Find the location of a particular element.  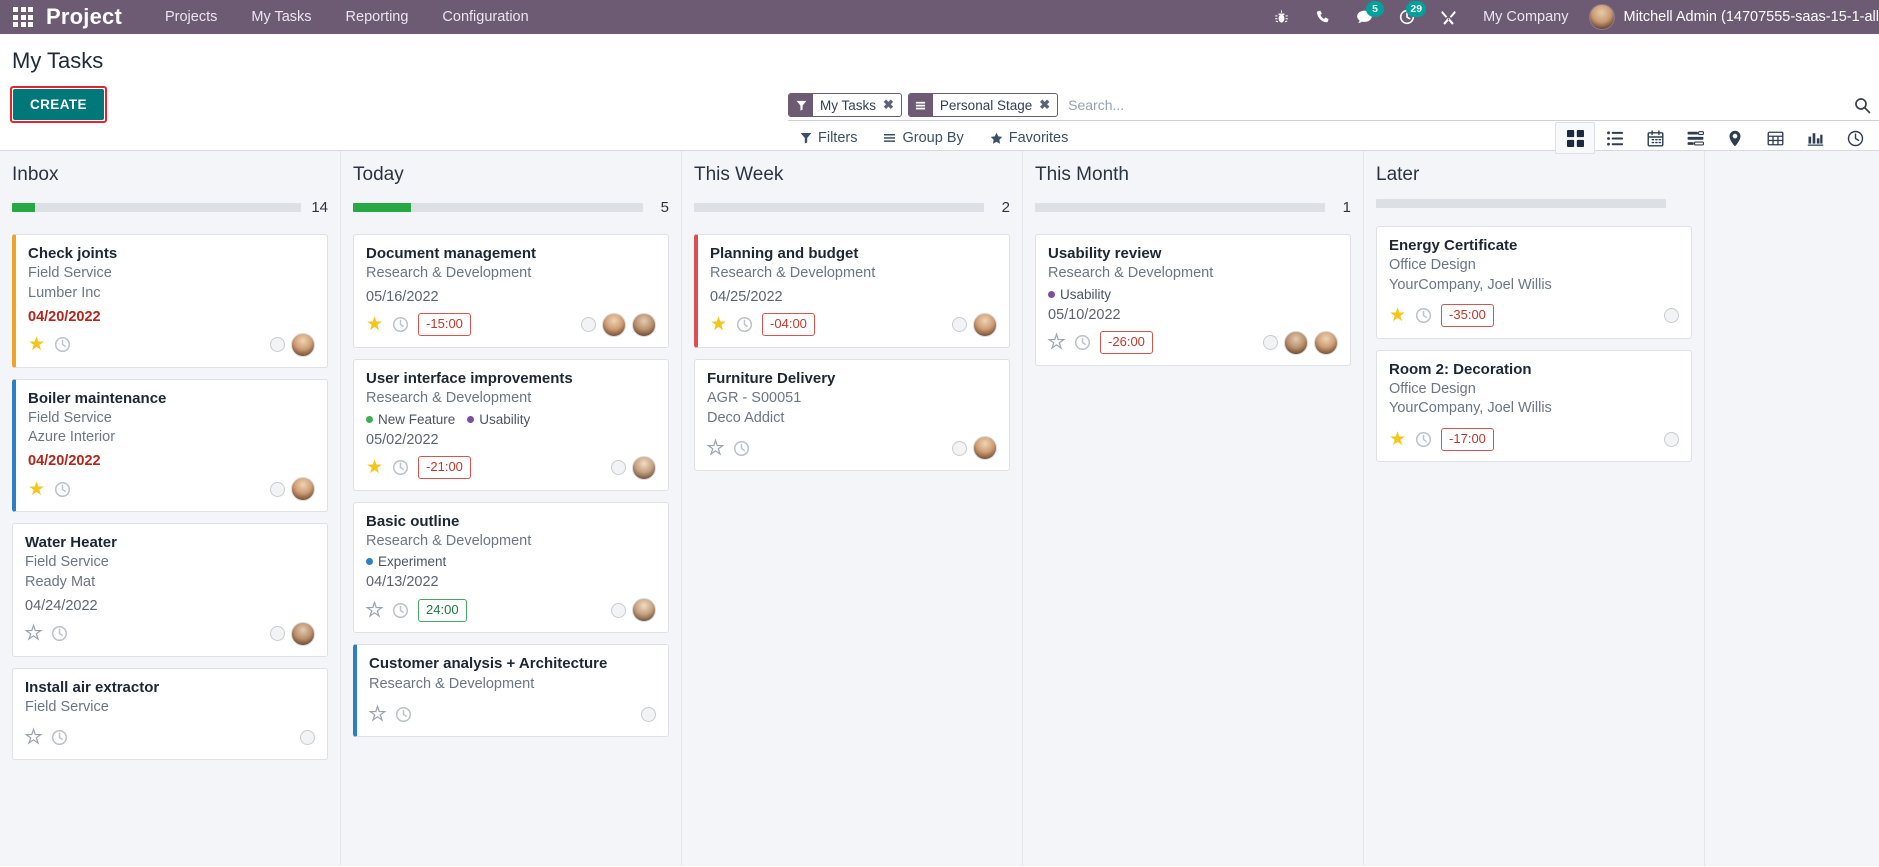

view-list-button is located at coordinates (1615, 138).